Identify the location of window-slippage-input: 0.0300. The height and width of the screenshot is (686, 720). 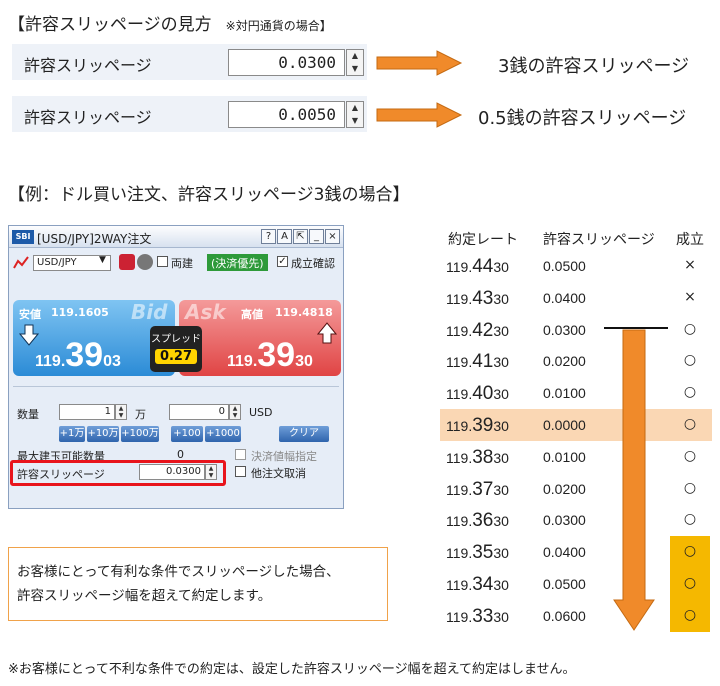
(172, 472).